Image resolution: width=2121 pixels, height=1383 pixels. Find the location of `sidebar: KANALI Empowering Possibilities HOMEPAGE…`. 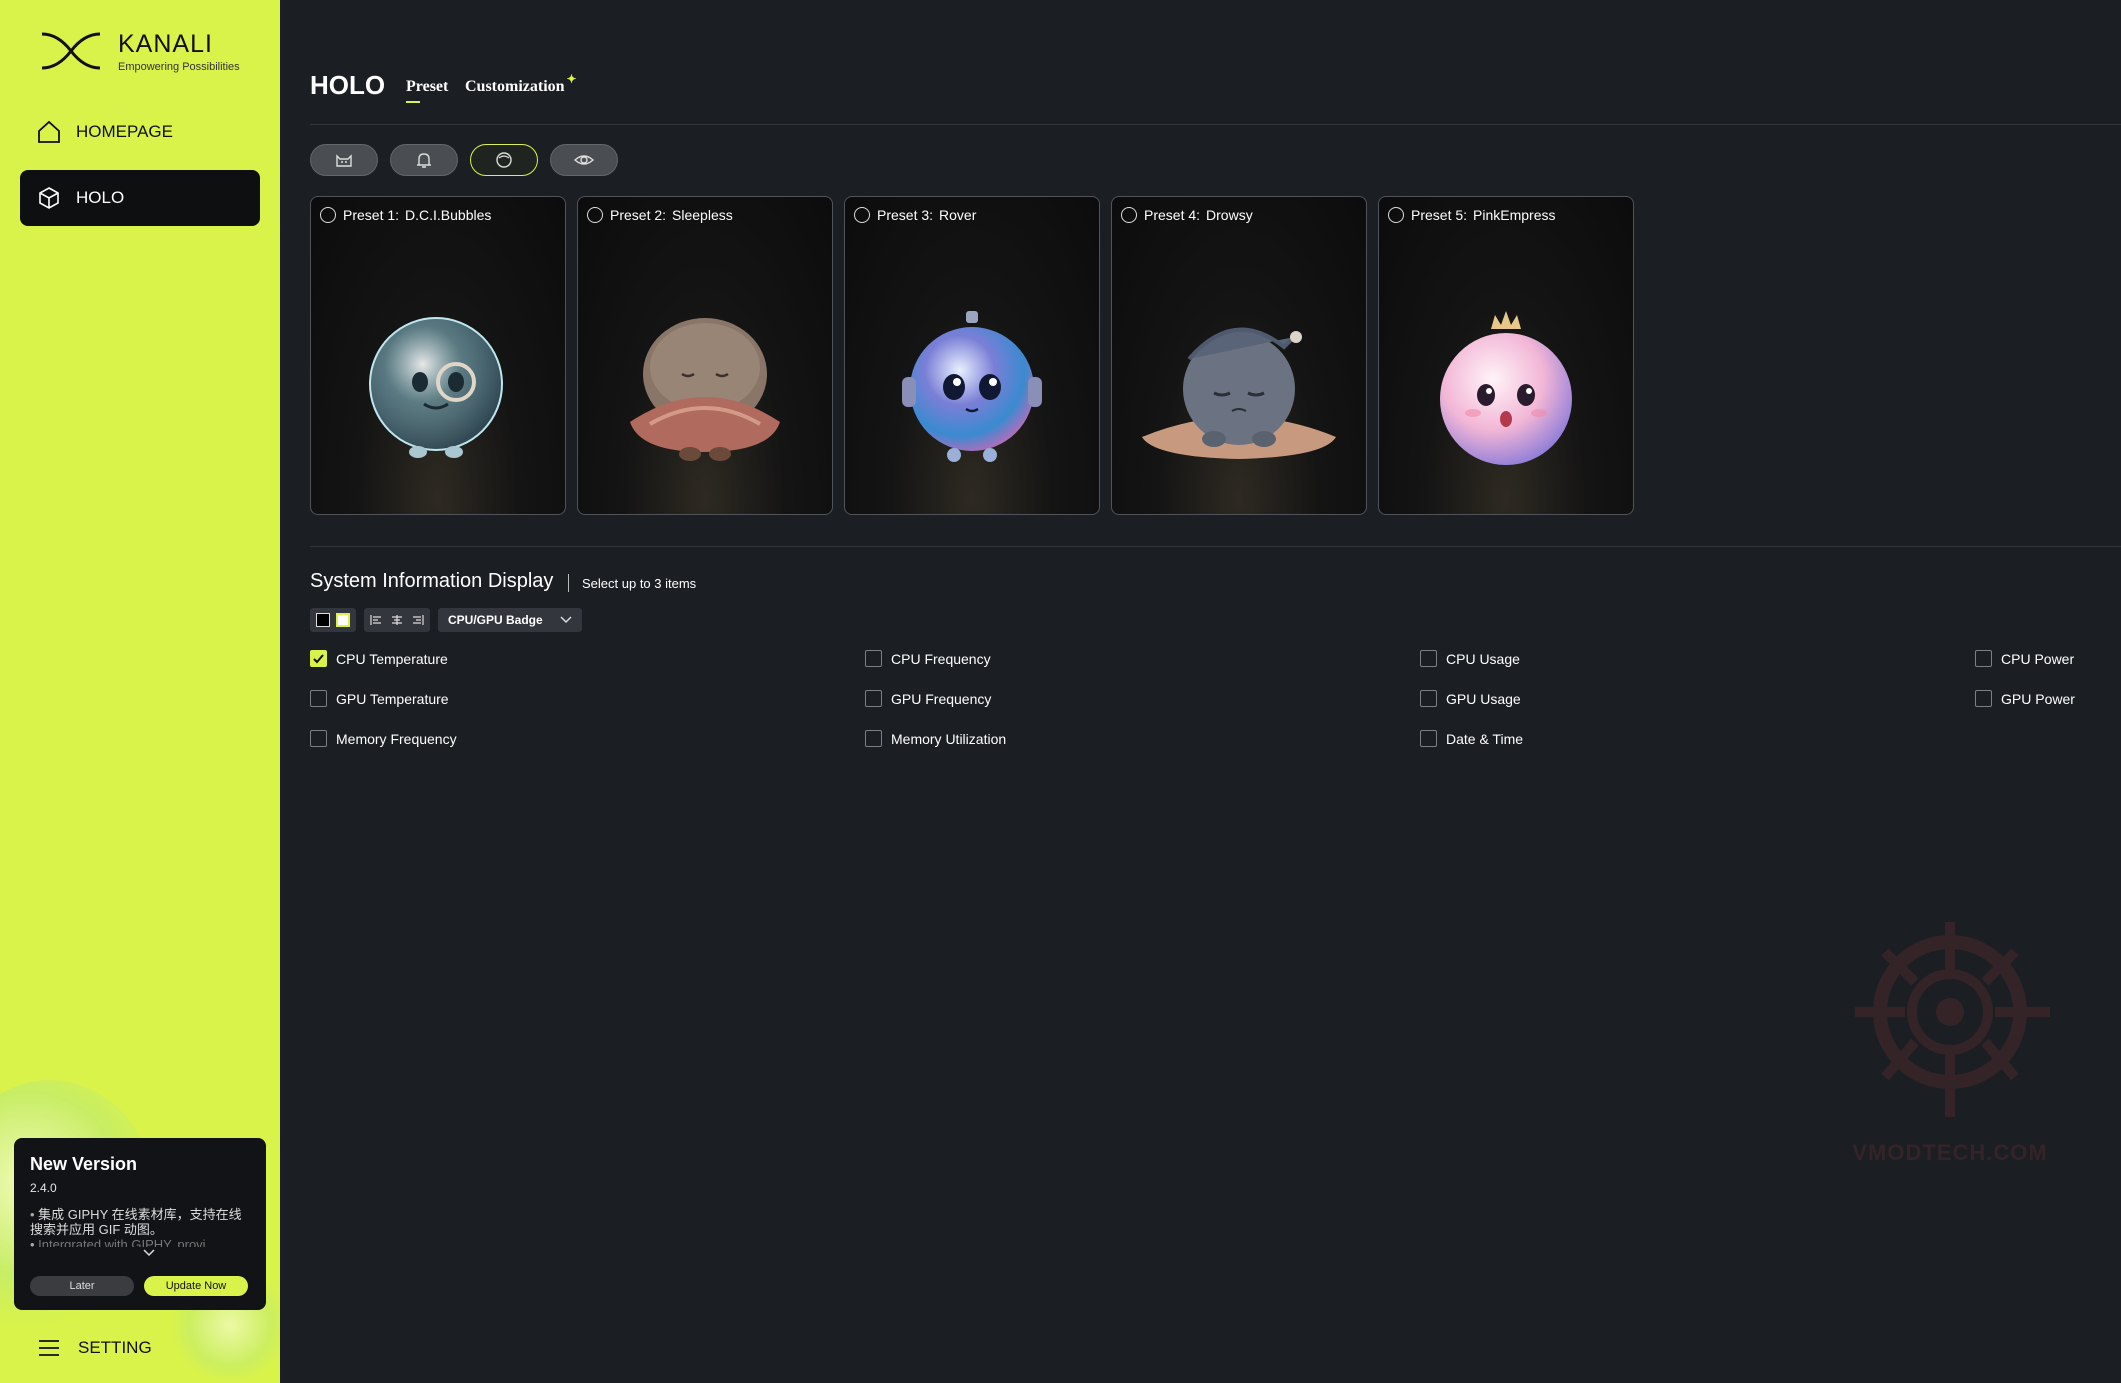

sidebar: KANALI Empowering Possibilities HOMEPAGE… is located at coordinates (140, 691).